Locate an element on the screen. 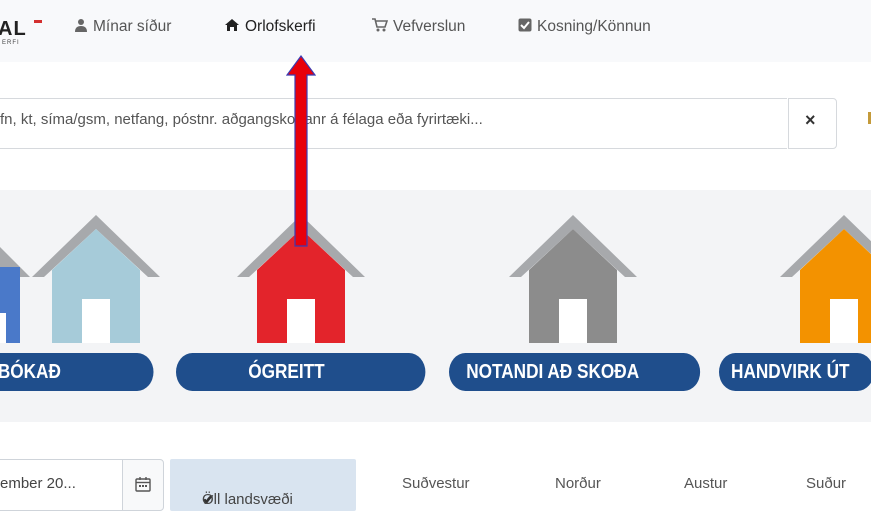  category-booked-button: BÓKAÐ is located at coordinates (77, 372).